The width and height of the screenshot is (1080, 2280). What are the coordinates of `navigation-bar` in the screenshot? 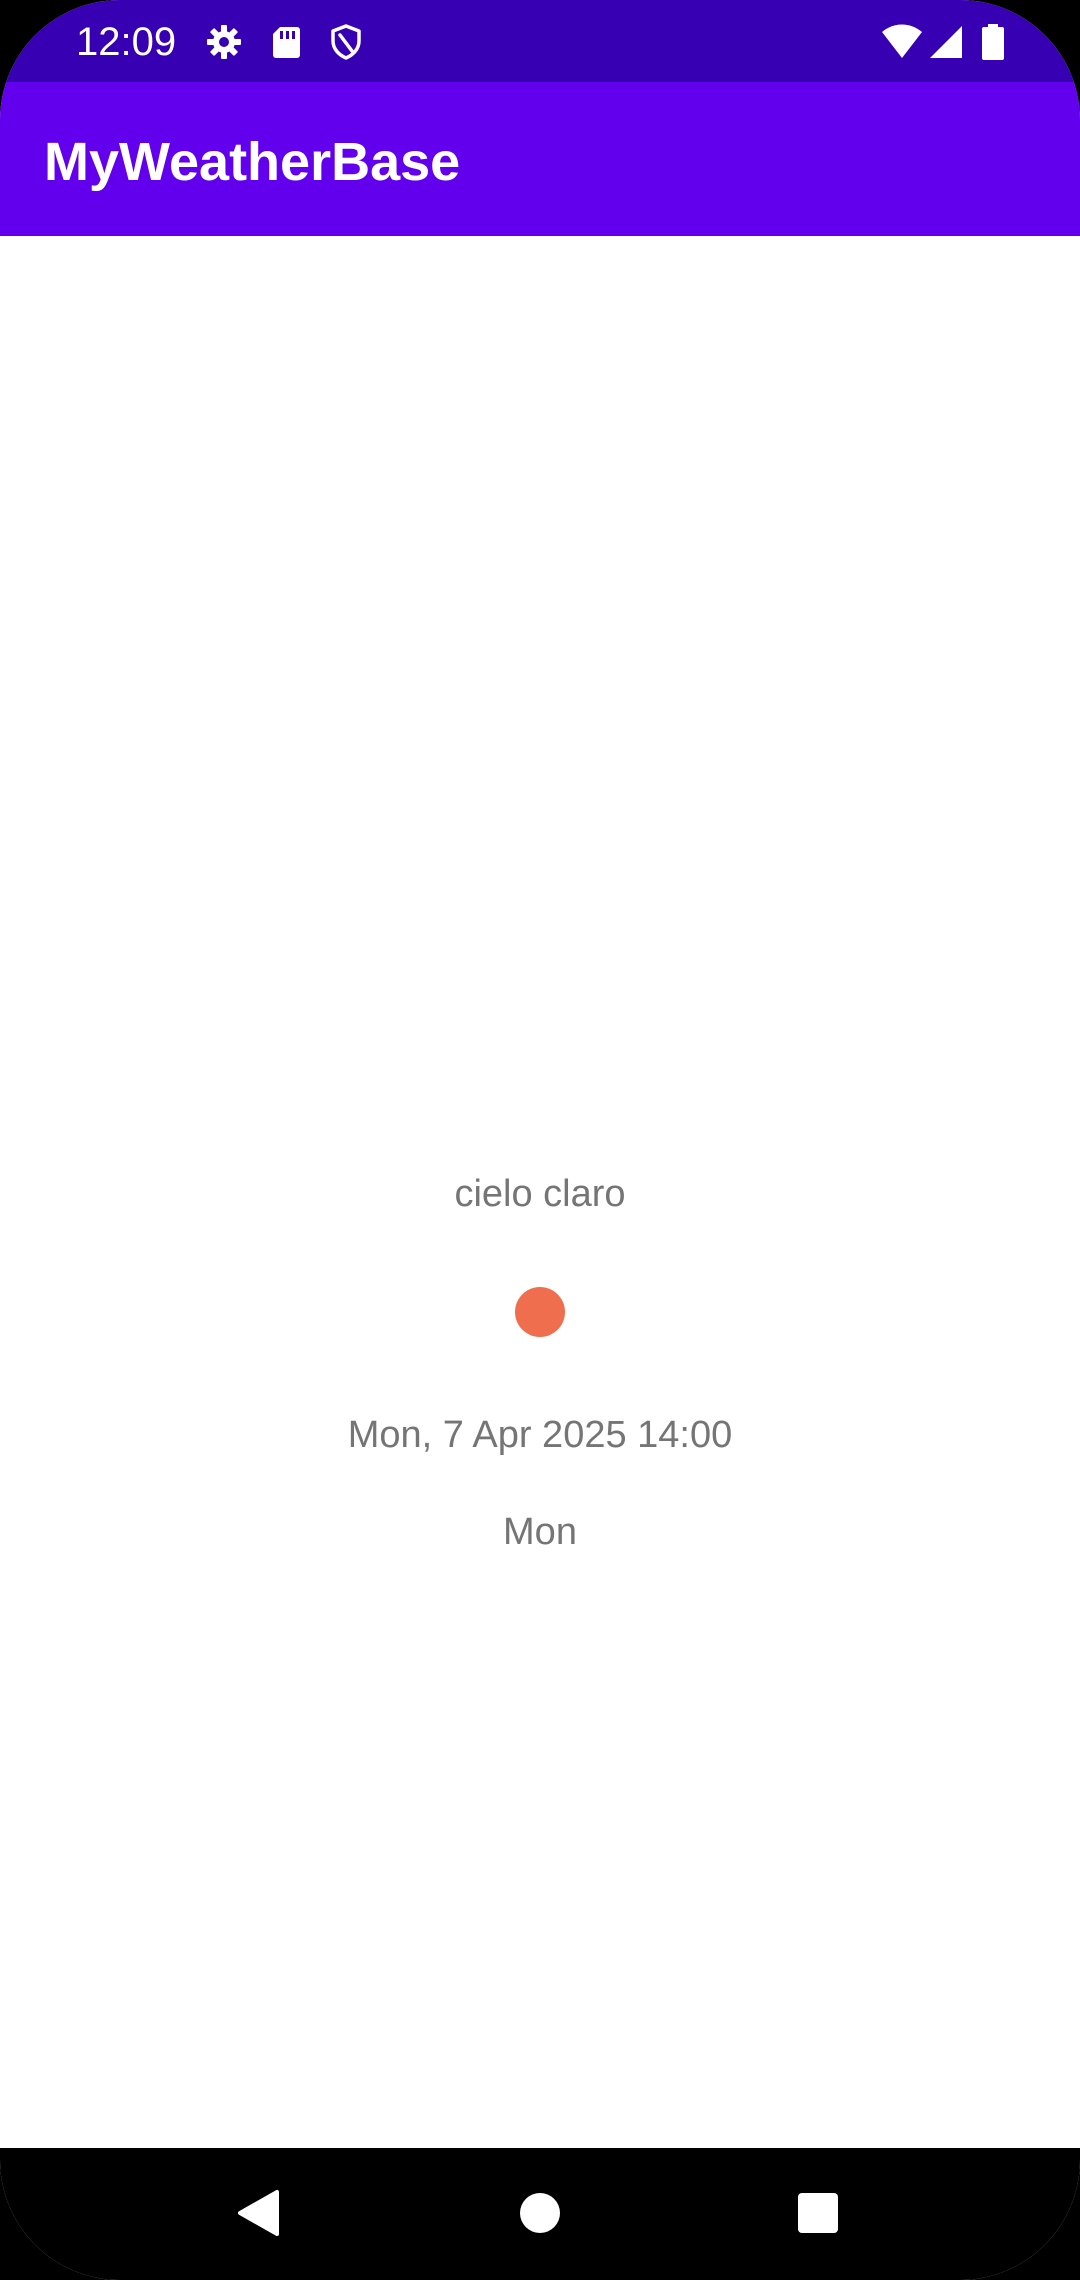 It's located at (540, 2214).